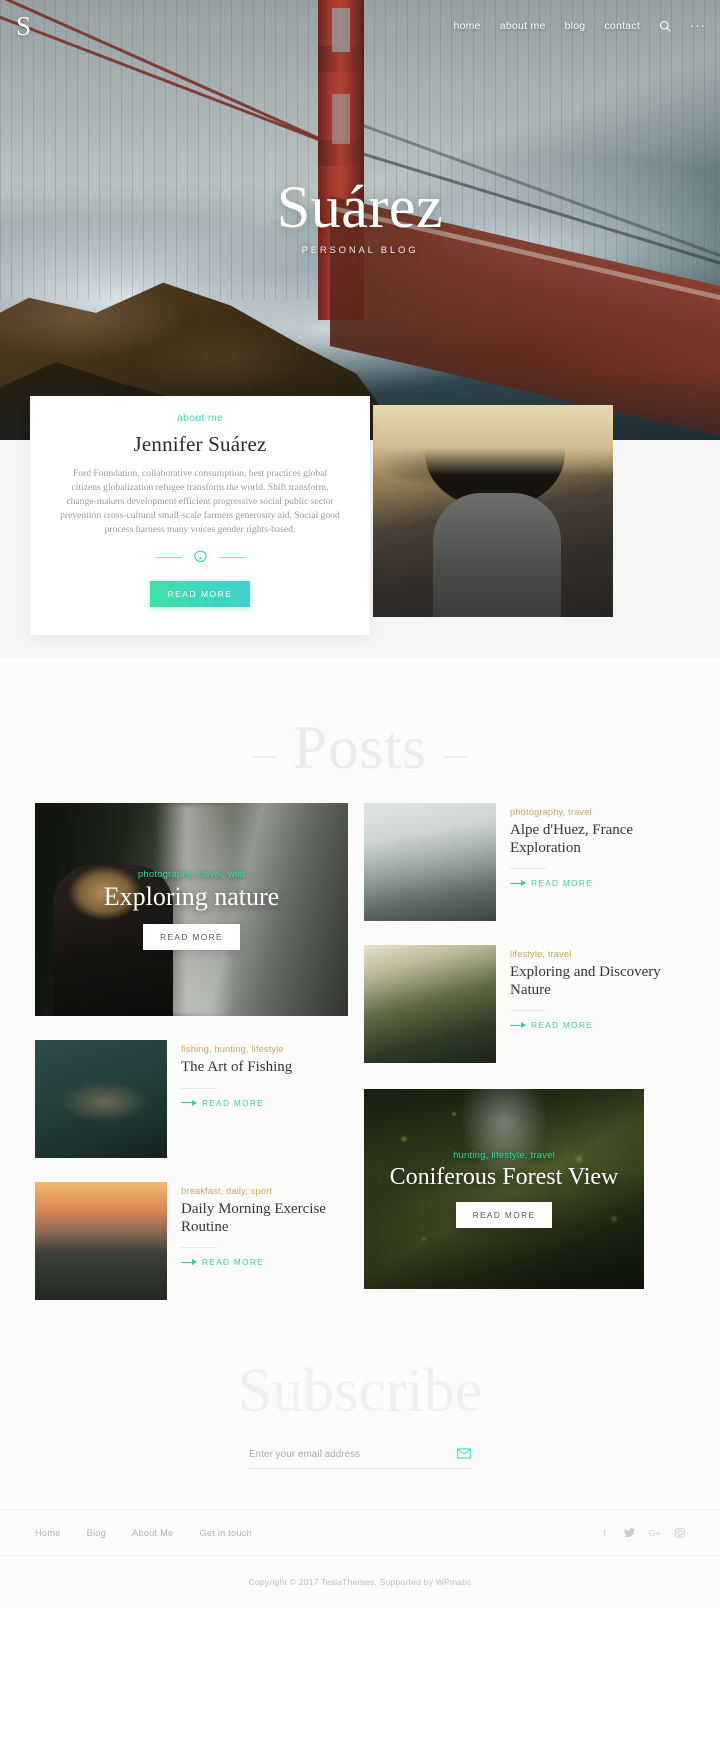  I want to click on hero-subtitle: PERSONAL BLOG, so click(360, 251).